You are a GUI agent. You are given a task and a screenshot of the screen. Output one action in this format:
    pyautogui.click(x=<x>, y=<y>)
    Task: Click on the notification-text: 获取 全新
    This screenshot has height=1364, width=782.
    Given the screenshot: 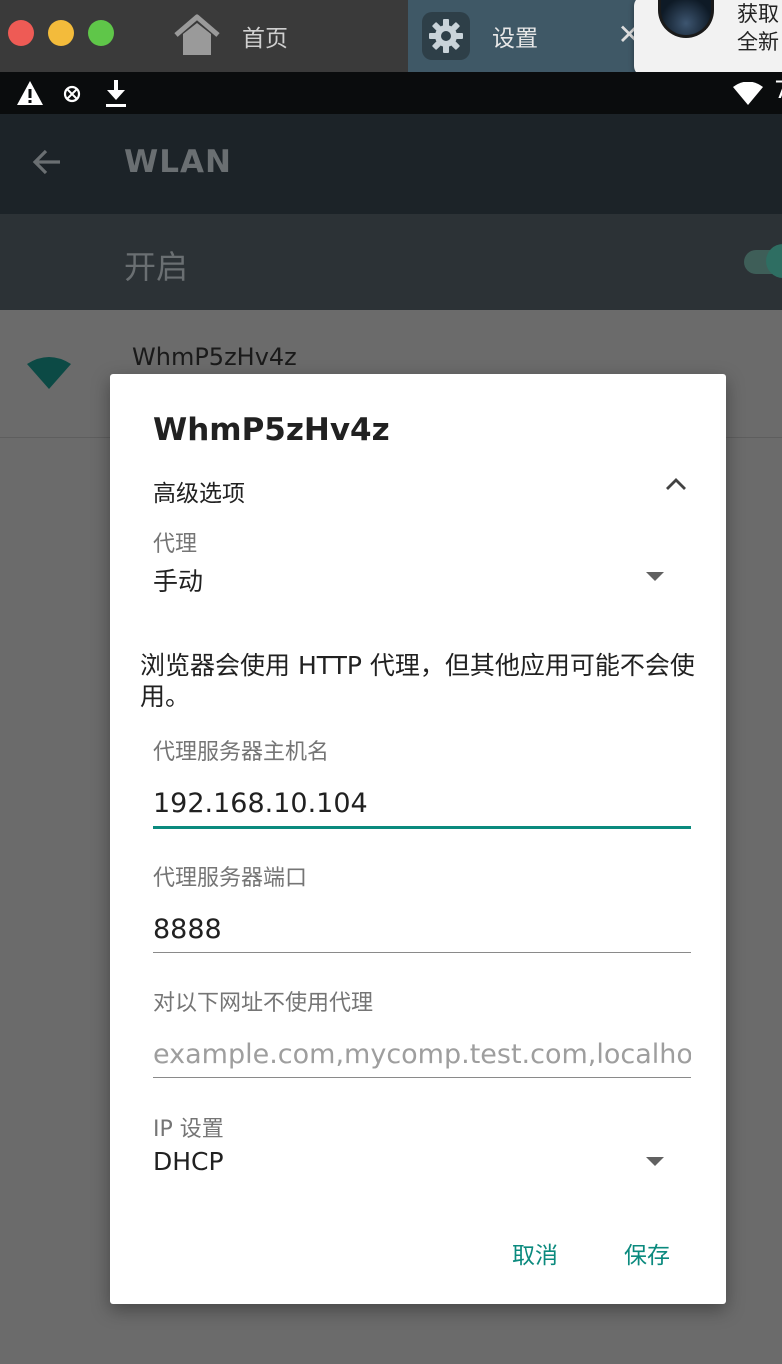 What is the action you would take?
    pyautogui.click(x=758, y=28)
    